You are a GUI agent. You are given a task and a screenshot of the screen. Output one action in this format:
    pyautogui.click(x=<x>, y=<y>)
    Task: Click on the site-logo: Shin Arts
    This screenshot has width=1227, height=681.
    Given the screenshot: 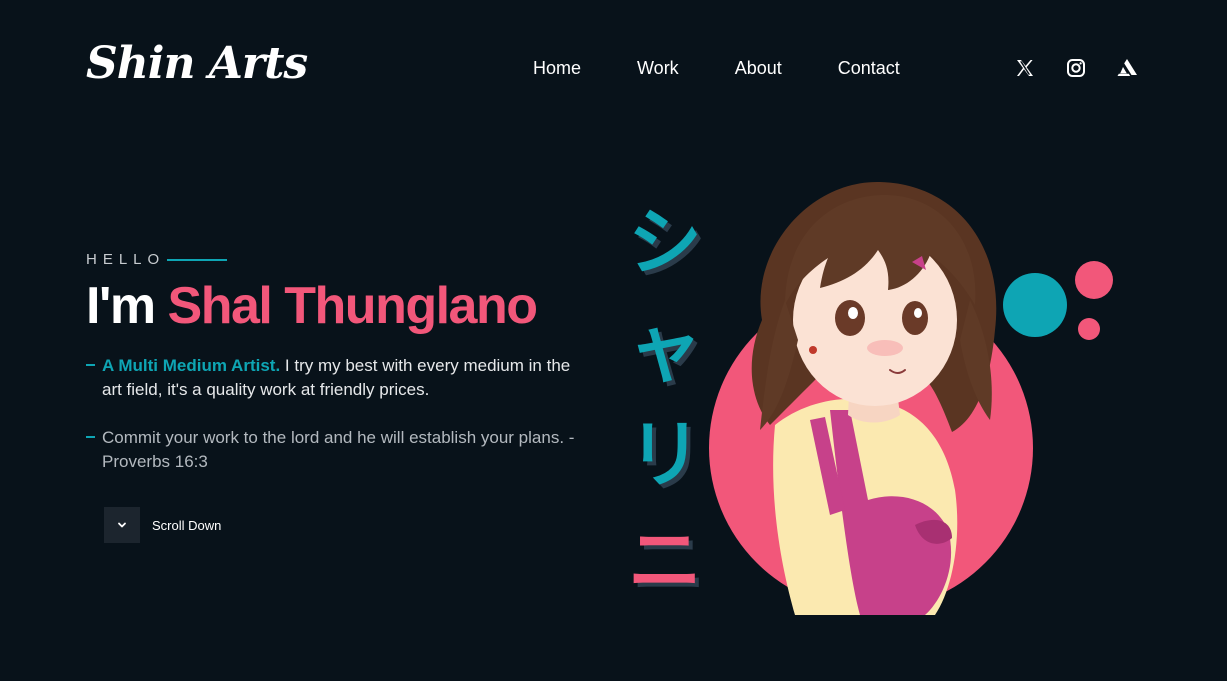 What is the action you would take?
    pyautogui.click(x=197, y=63)
    